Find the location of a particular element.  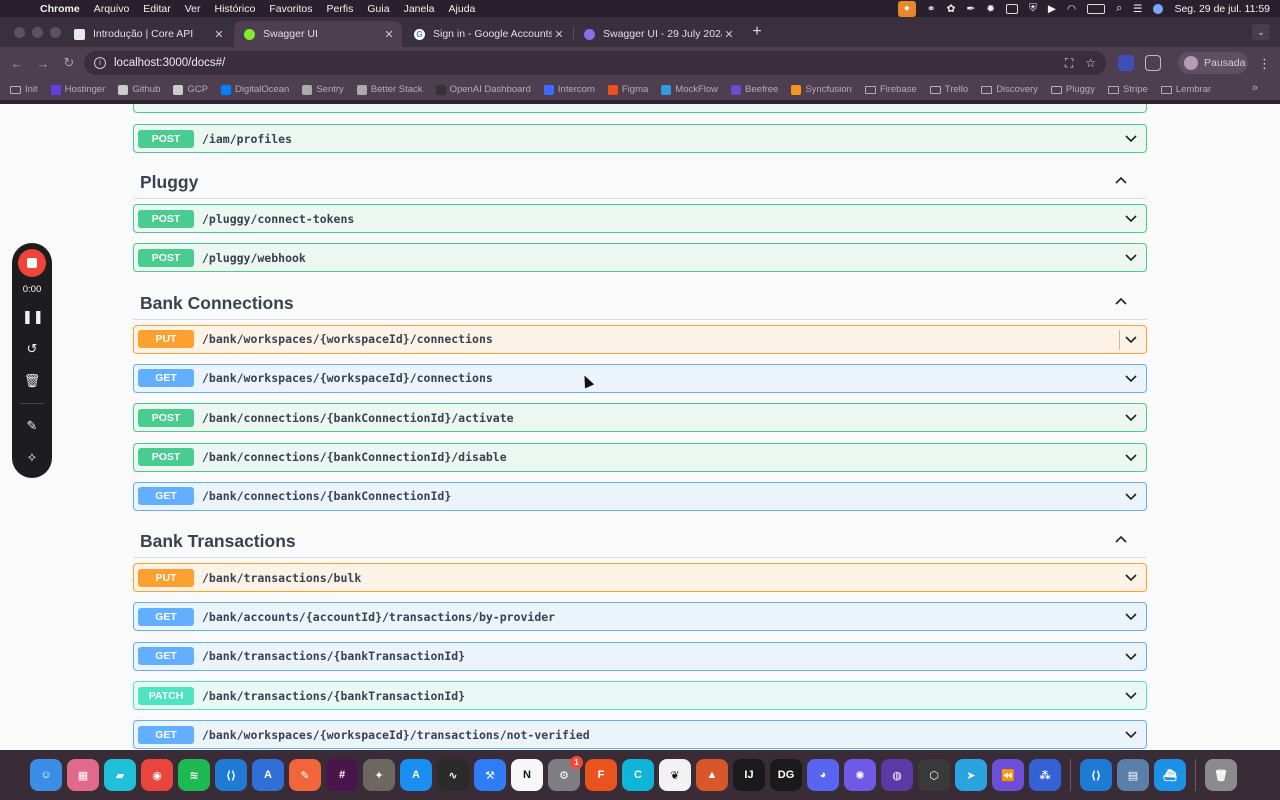

settings-icon: ⚙ 1 is located at coordinates (565, 773).